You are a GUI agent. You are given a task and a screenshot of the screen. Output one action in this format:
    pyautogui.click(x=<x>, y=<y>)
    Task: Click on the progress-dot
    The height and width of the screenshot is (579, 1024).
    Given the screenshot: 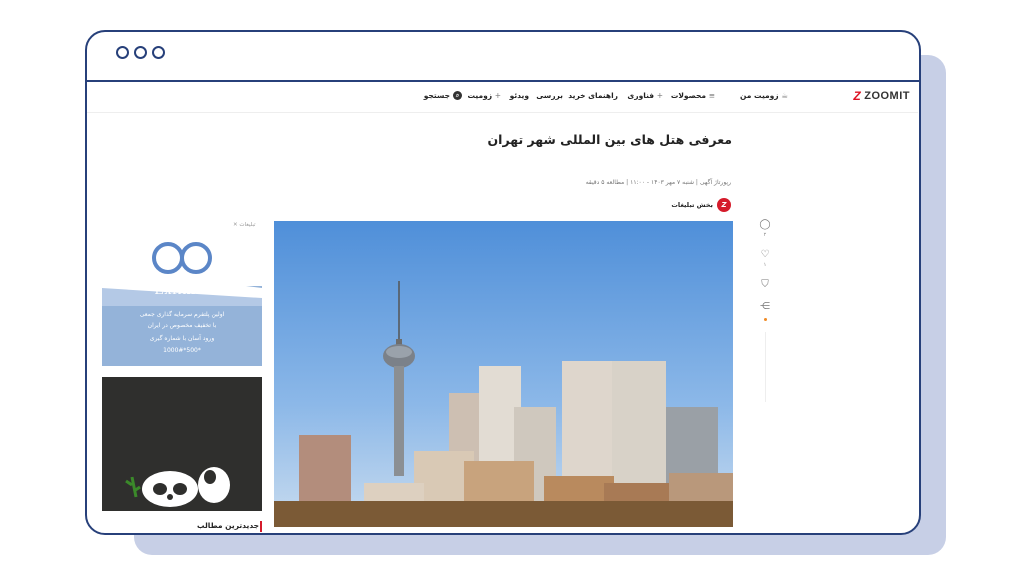 What is the action you would take?
    pyautogui.click(x=765, y=319)
    